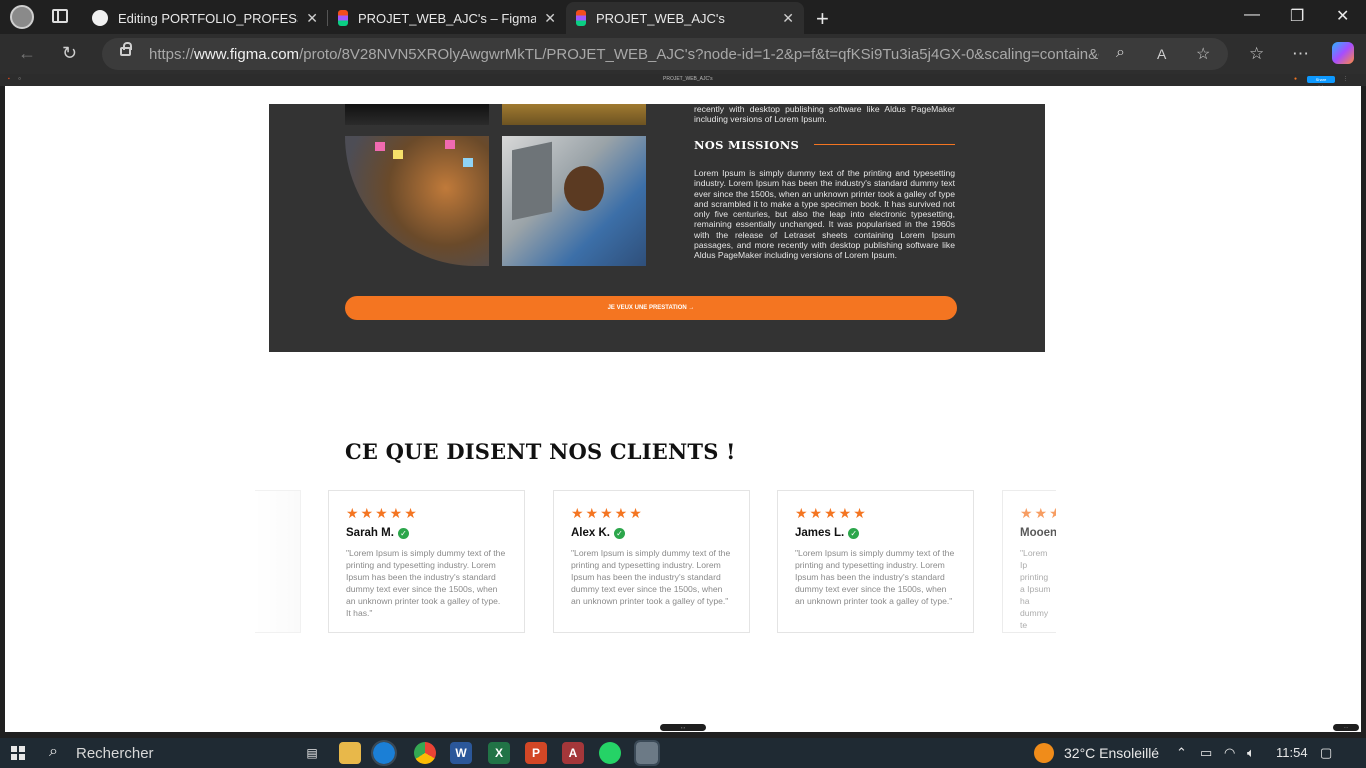 The width and height of the screenshot is (1366, 768). I want to click on testimonial-card-partial, so click(278, 561).